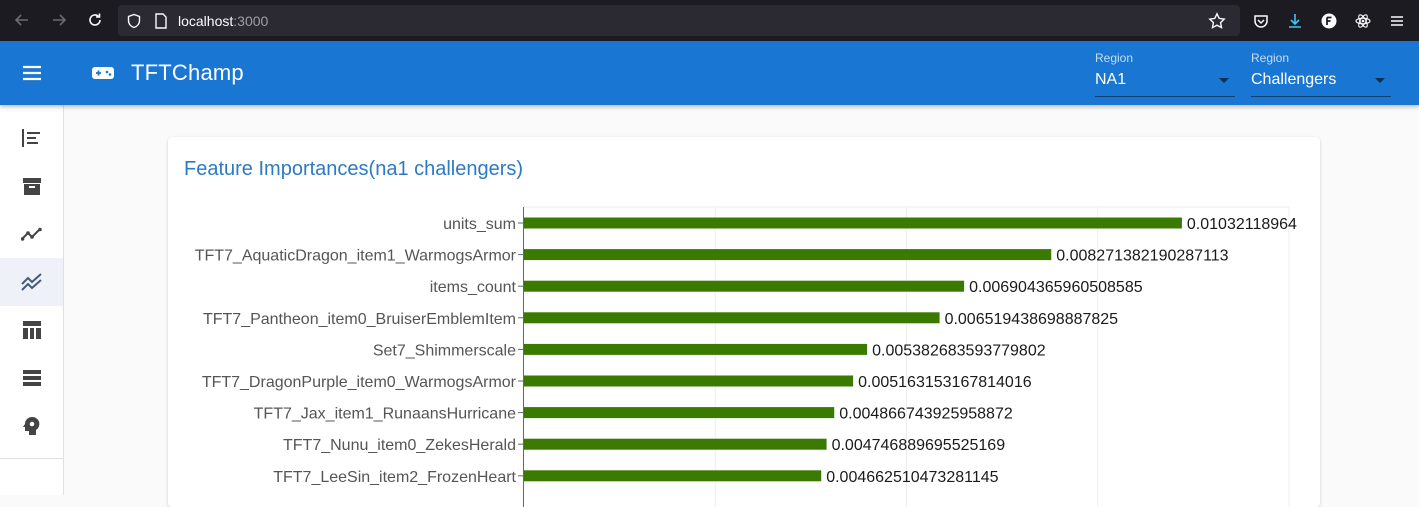  I want to click on y-tick-label: units_sum, so click(479, 224).